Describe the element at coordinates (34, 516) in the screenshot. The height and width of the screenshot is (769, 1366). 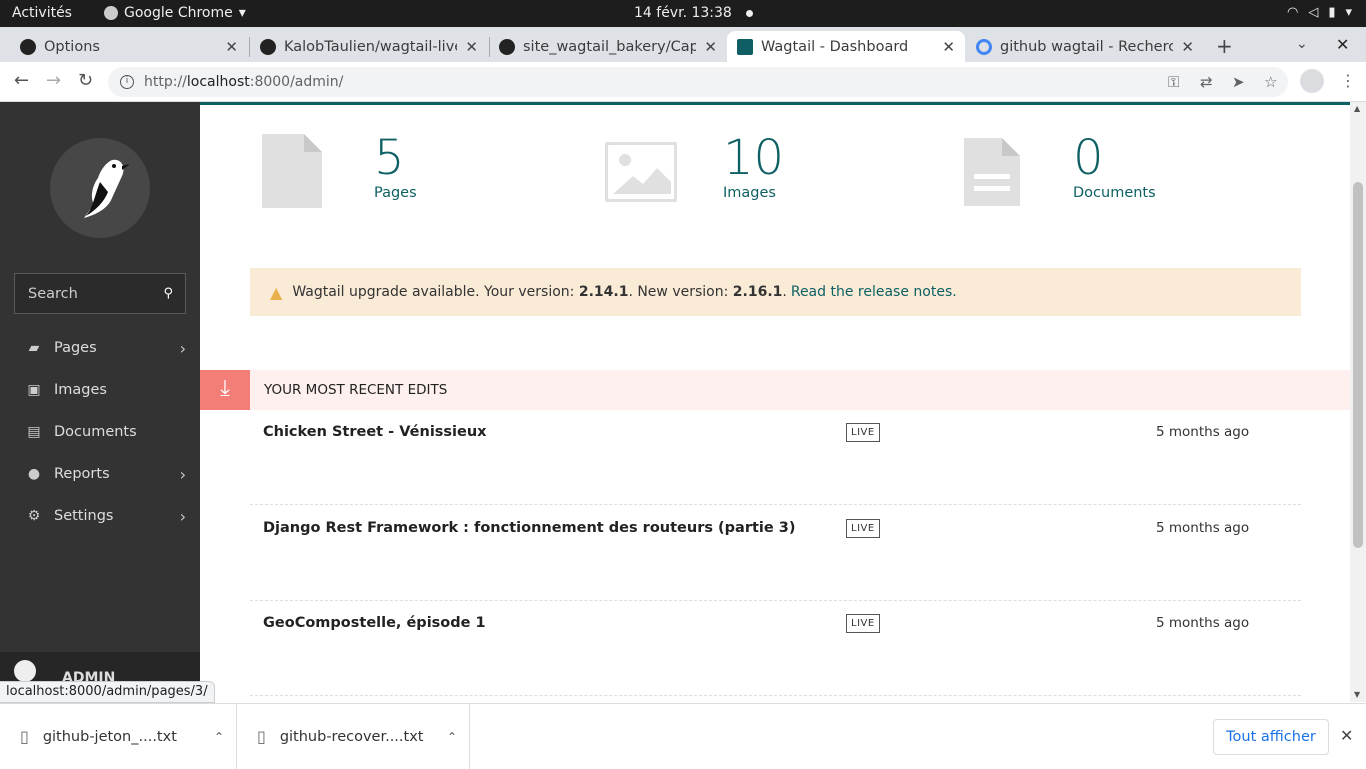
I see `cogs-icon: ⚙` at that location.